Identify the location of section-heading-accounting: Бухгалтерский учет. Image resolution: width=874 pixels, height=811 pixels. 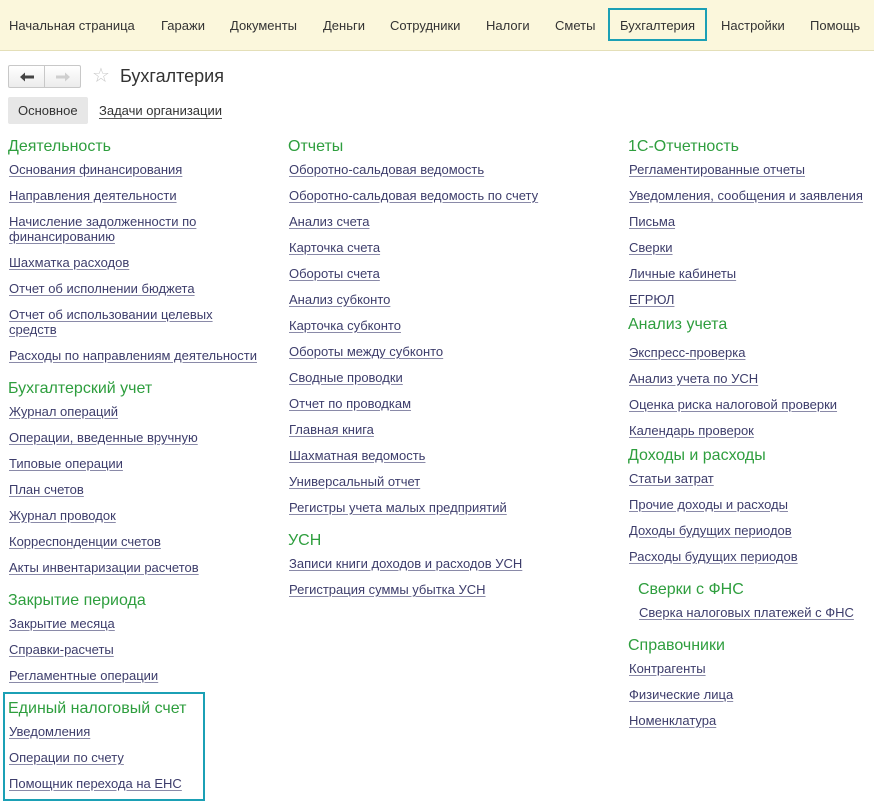
(80, 388).